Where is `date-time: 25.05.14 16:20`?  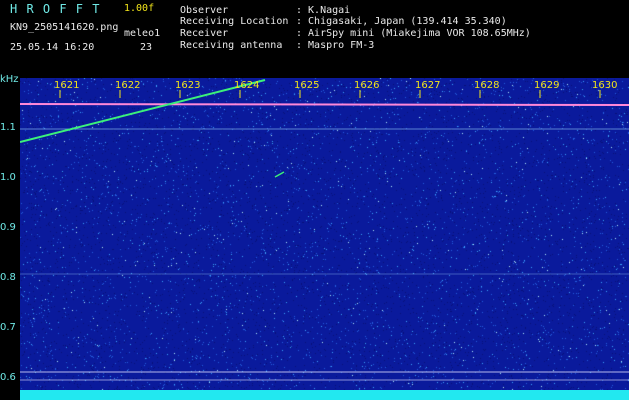 date-time: 25.05.14 16:20 is located at coordinates (52, 47).